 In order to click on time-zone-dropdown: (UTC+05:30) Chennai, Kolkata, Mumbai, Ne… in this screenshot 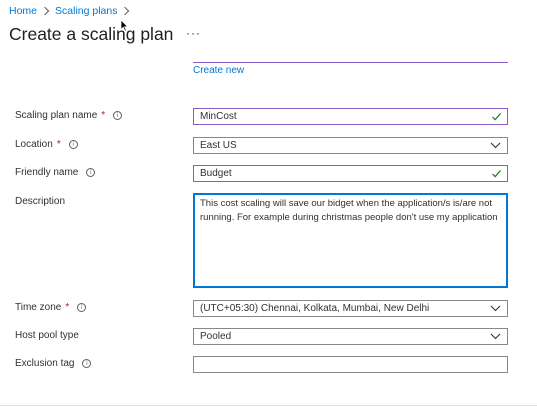, I will do `click(350, 308)`.